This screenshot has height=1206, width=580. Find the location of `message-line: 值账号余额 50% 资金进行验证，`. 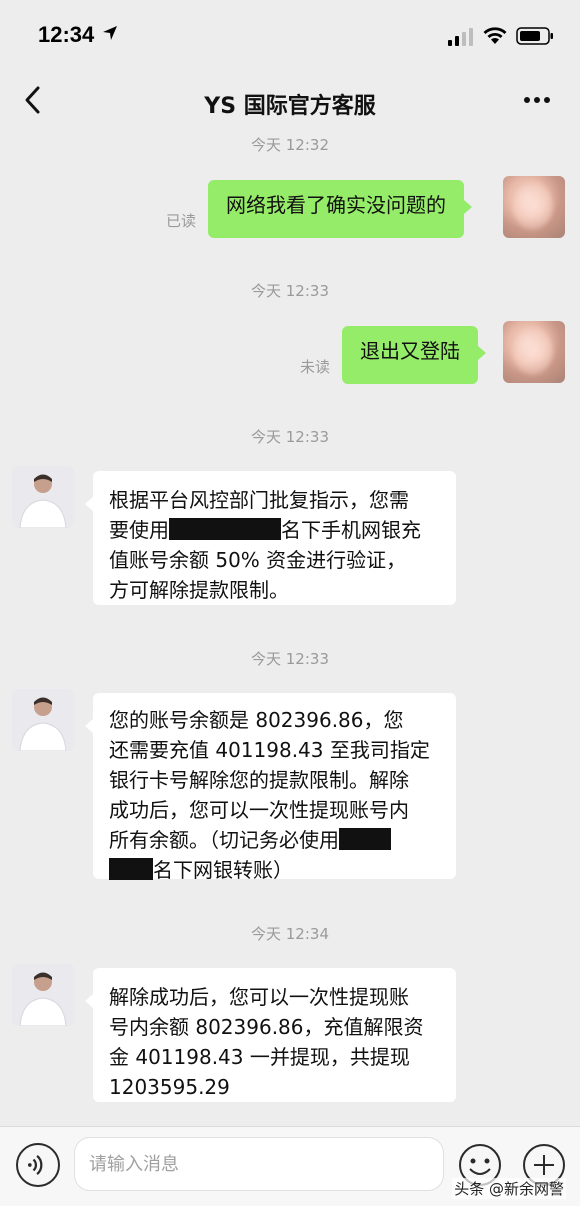

message-line: 值账号余额 50% 资金进行验证， is located at coordinates (258, 560).